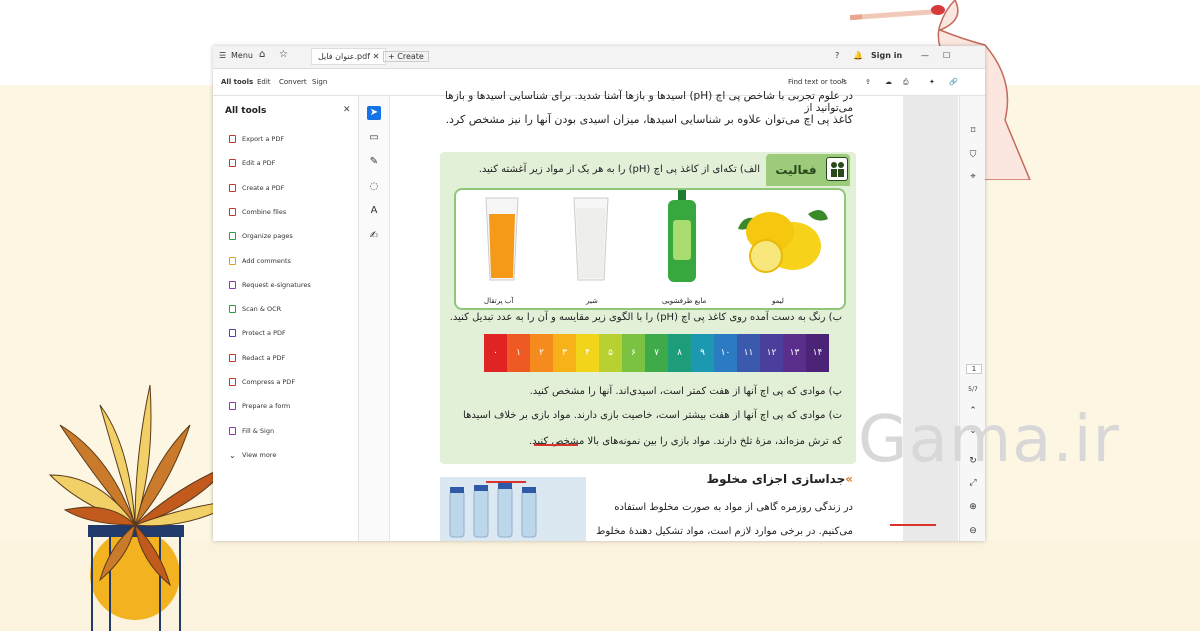 This screenshot has height=631, width=1200. What do you see at coordinates (242, 55) in the screenshot?
I see `menu-label: Menu` at bounding box center [242, 55].